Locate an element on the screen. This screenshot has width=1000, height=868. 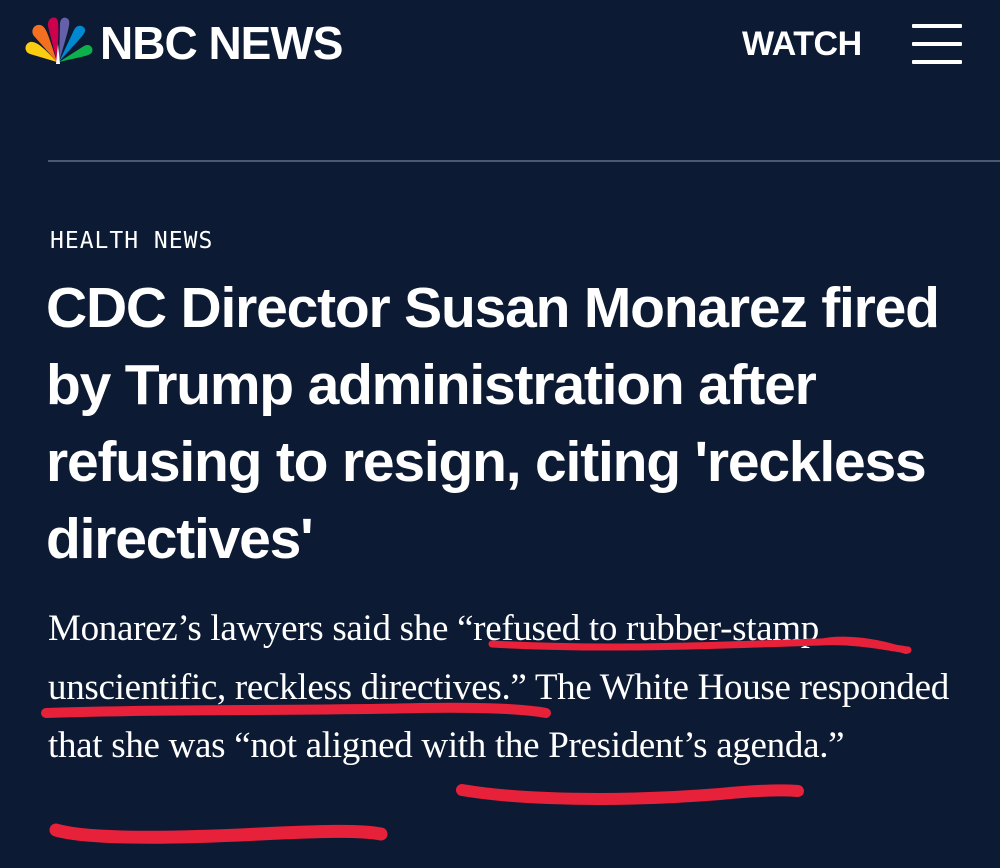
site-header: NBC NEWS WATCH is located at coordinates (500, 45).